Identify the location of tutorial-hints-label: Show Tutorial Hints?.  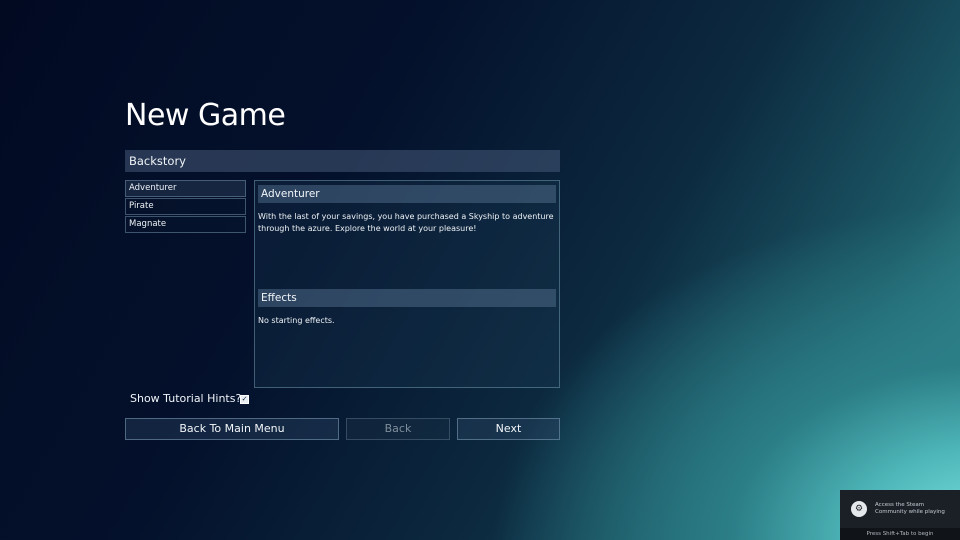
(186, 398).